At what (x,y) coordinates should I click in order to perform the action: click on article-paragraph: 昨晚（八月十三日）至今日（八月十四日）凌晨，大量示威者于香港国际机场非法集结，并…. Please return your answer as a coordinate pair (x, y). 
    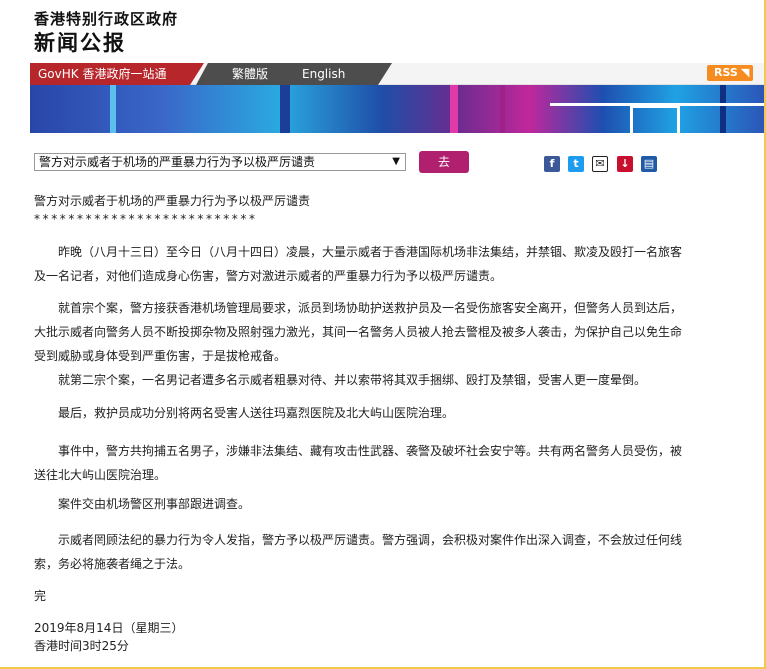
    Looking at the image, I should click on (358, 264).